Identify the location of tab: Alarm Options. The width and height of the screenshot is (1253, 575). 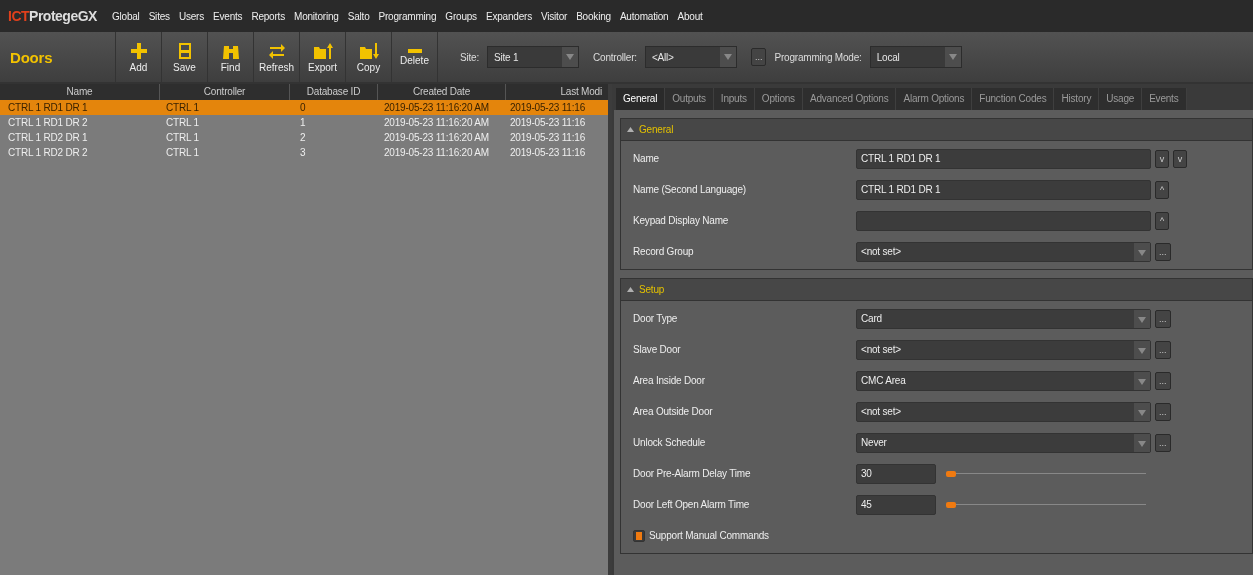
(934, 99).